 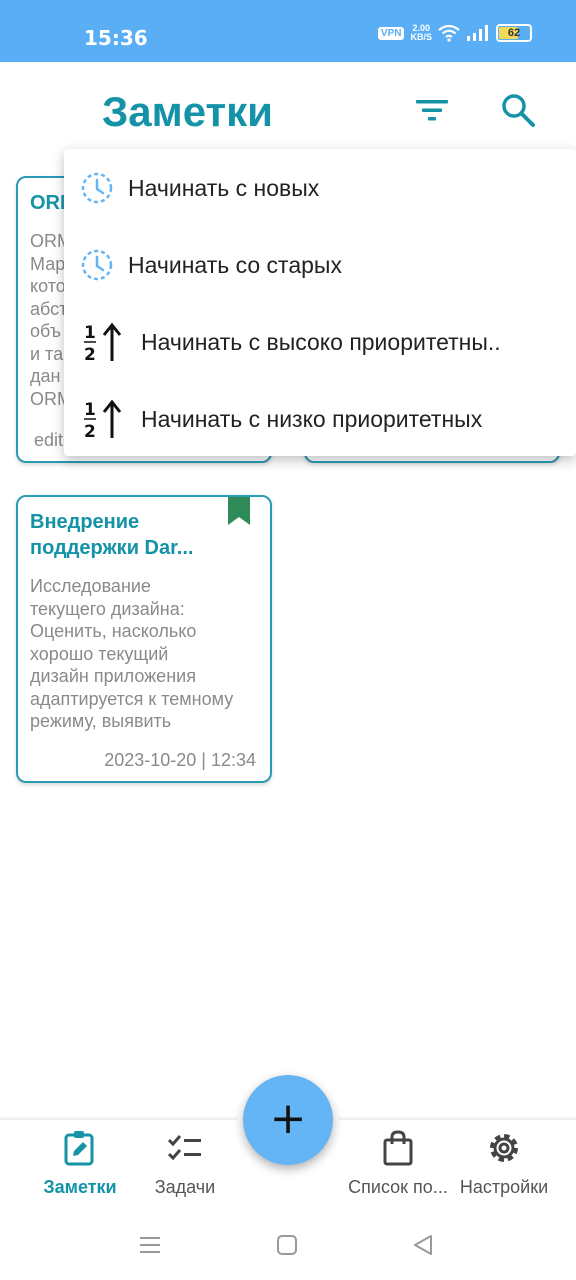 What do you see at coordinates (80, 1187) in the screenshot?
I see `nav-label: Заметки` at bounding box center [80, 1187].